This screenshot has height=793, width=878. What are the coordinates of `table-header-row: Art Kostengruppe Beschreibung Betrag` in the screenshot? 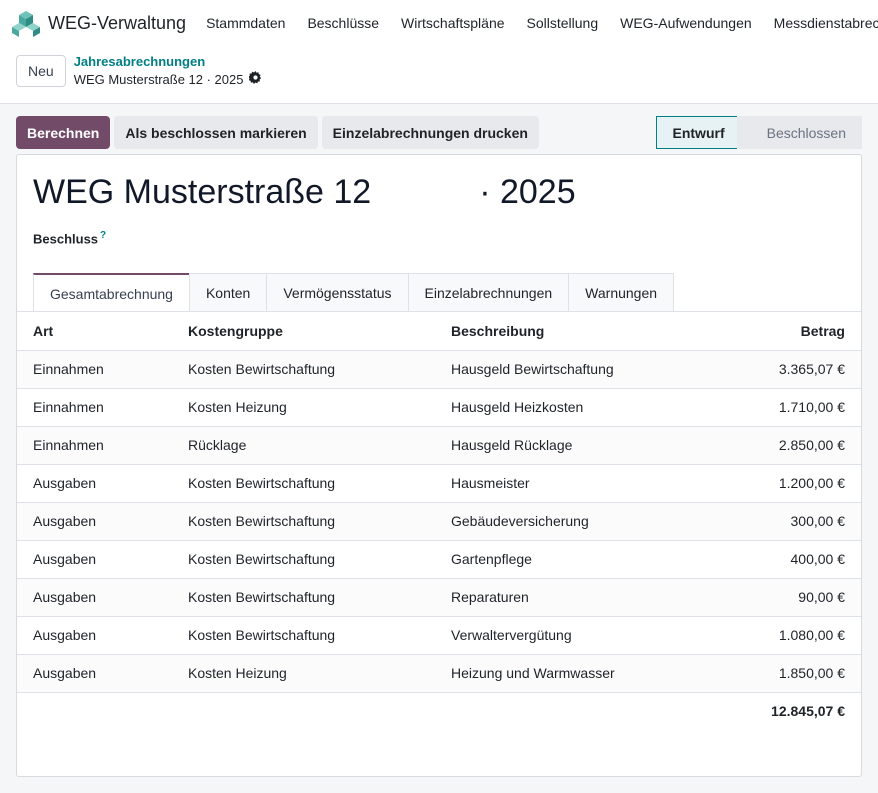 It's located at (439, 331).